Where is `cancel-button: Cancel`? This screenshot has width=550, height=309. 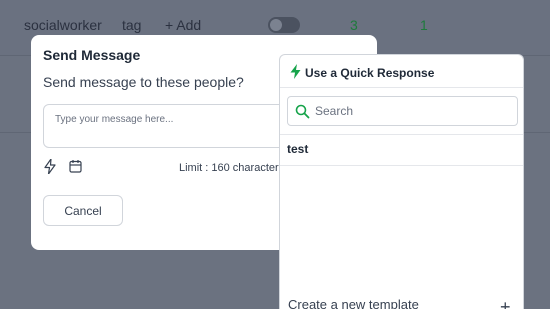 cancel-button: Cancel is located at coordinates (83, 210).